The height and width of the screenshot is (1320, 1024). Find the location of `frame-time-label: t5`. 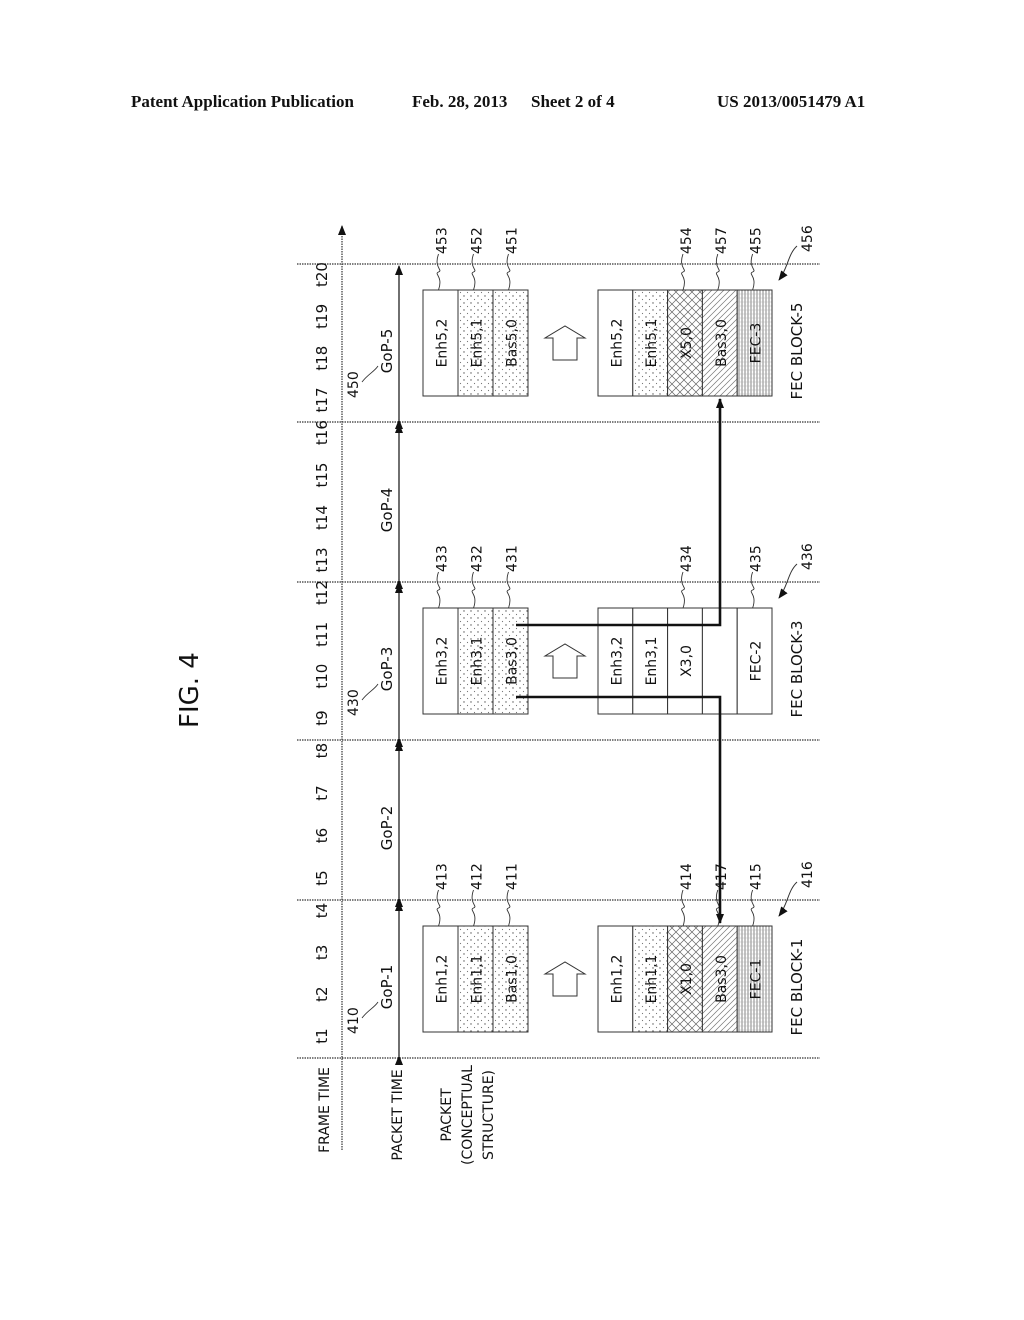

frame-time-label: t5 is located at coordinates (322, 877).